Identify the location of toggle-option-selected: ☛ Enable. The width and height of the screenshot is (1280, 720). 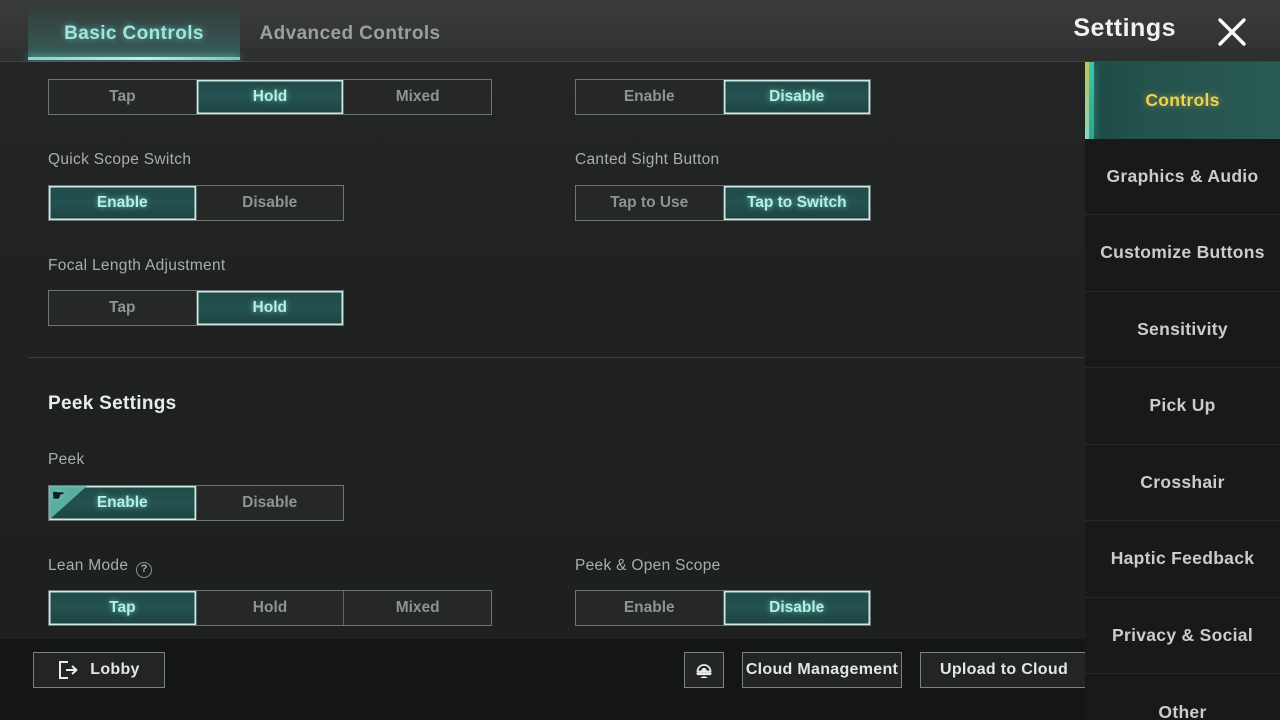
(122, 503).